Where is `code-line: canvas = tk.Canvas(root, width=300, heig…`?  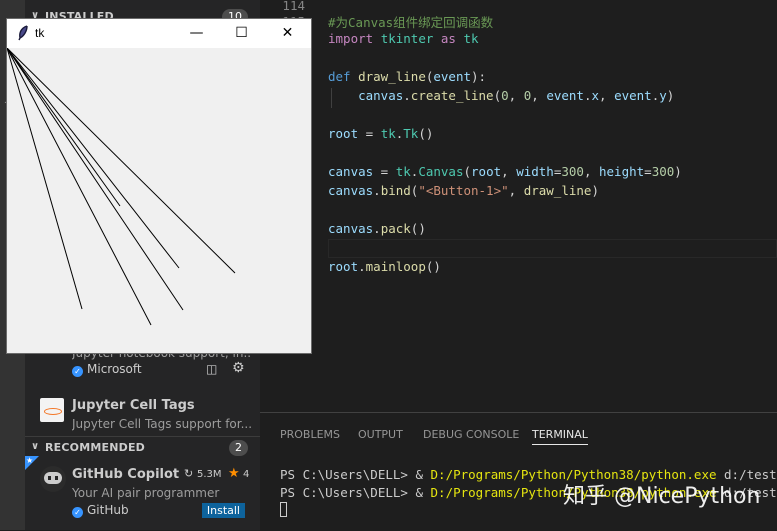 code-line: canvas = tk.Canvas(root, width=300, heig… is located at coordinates (505, 171).